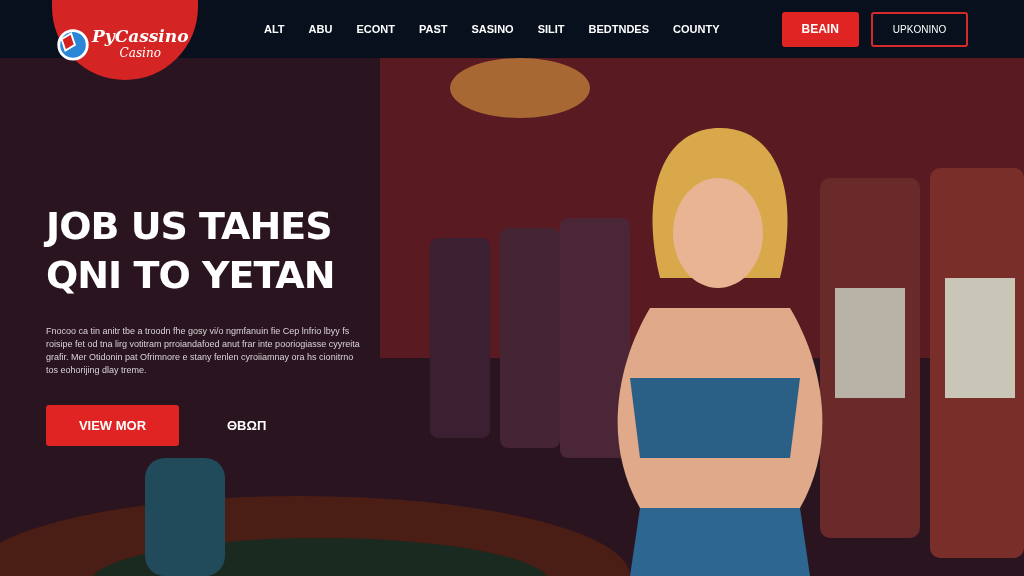 Image resolution: width=1024 pixels, height=576 pixels. Describe the element at coordinates (140, 53) in the screenshot. I see `logo-subtitle: Casino` at that location.